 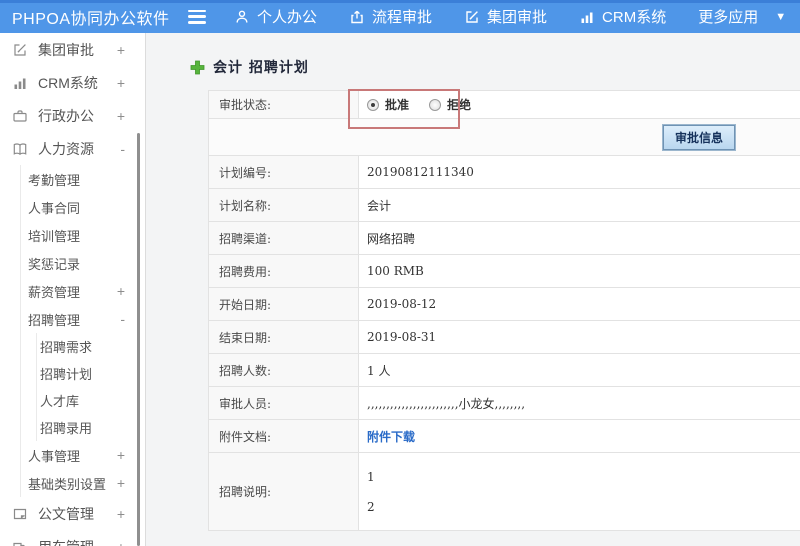 I want to click on sidebar-item-label: 招聘需求, so click(x=66, y=347).